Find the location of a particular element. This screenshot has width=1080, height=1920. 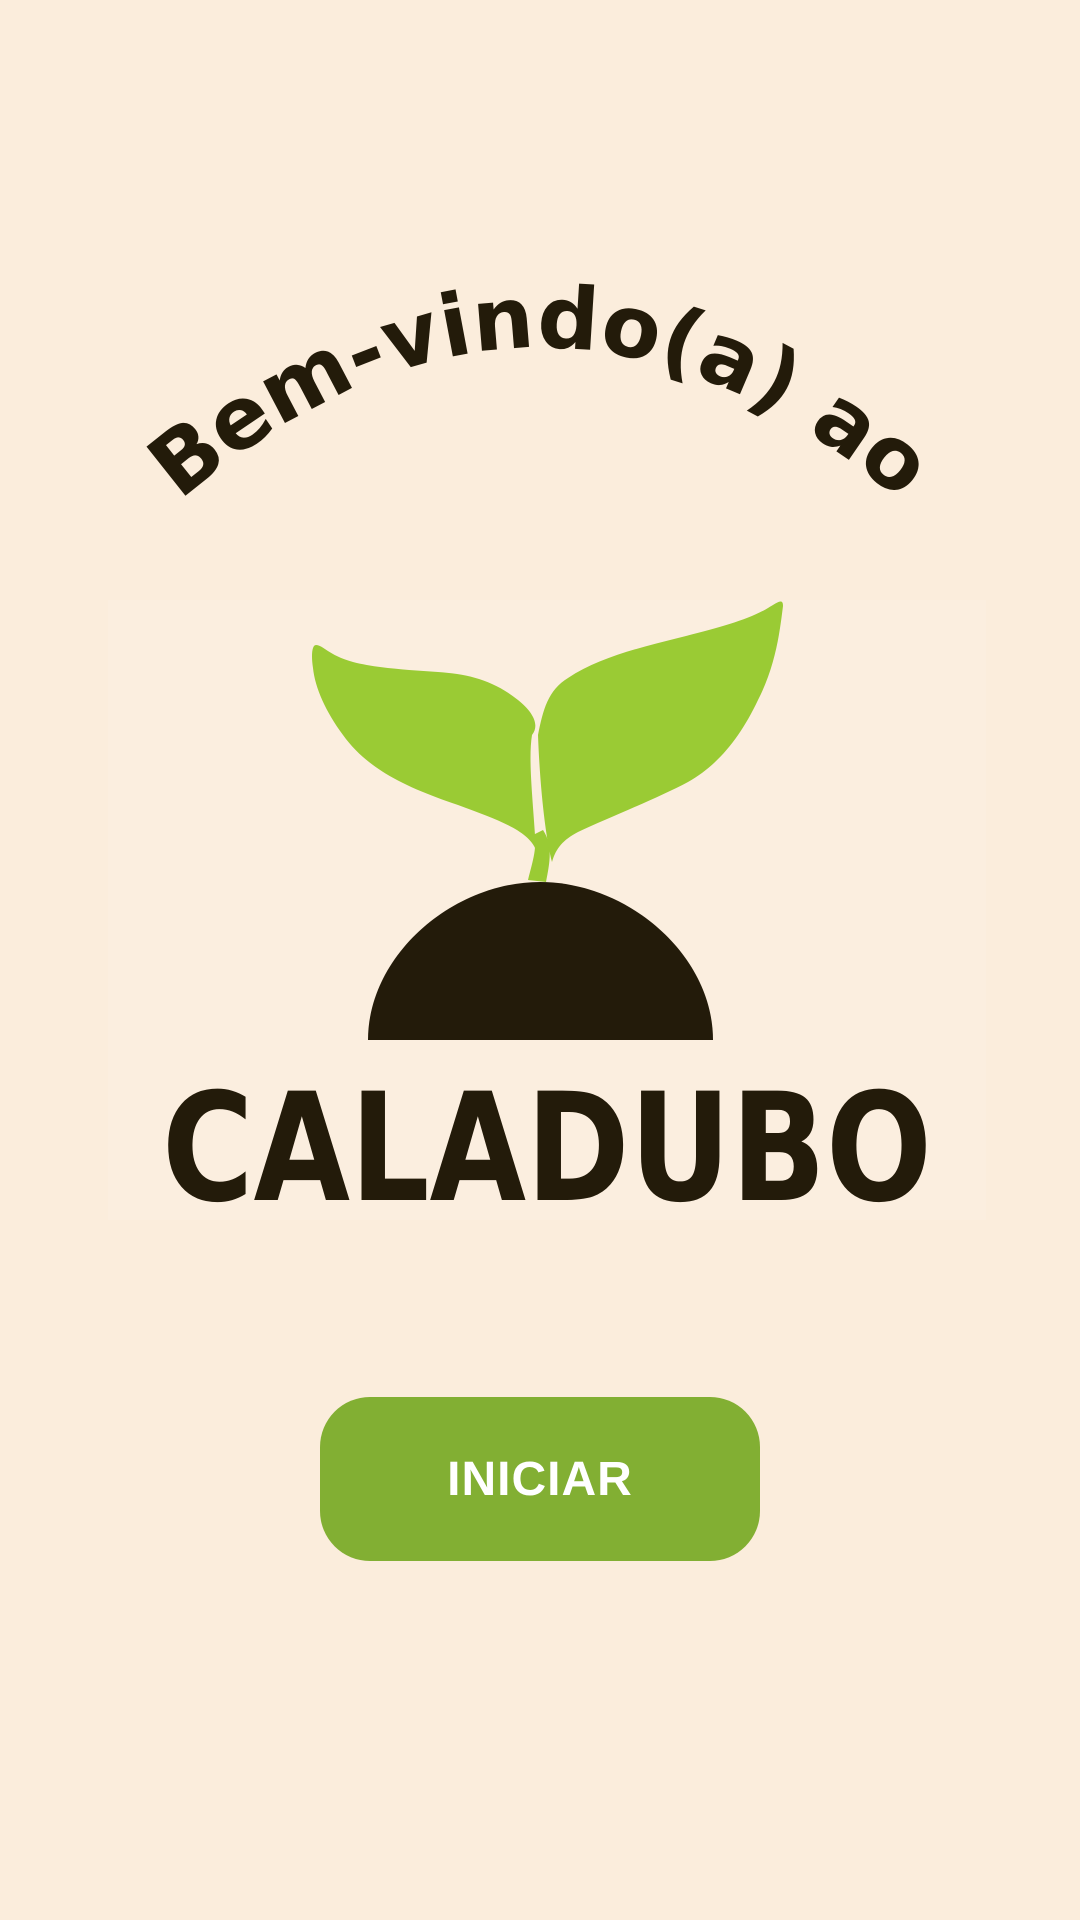

sprout-icon is located at coordinates (547, 820).